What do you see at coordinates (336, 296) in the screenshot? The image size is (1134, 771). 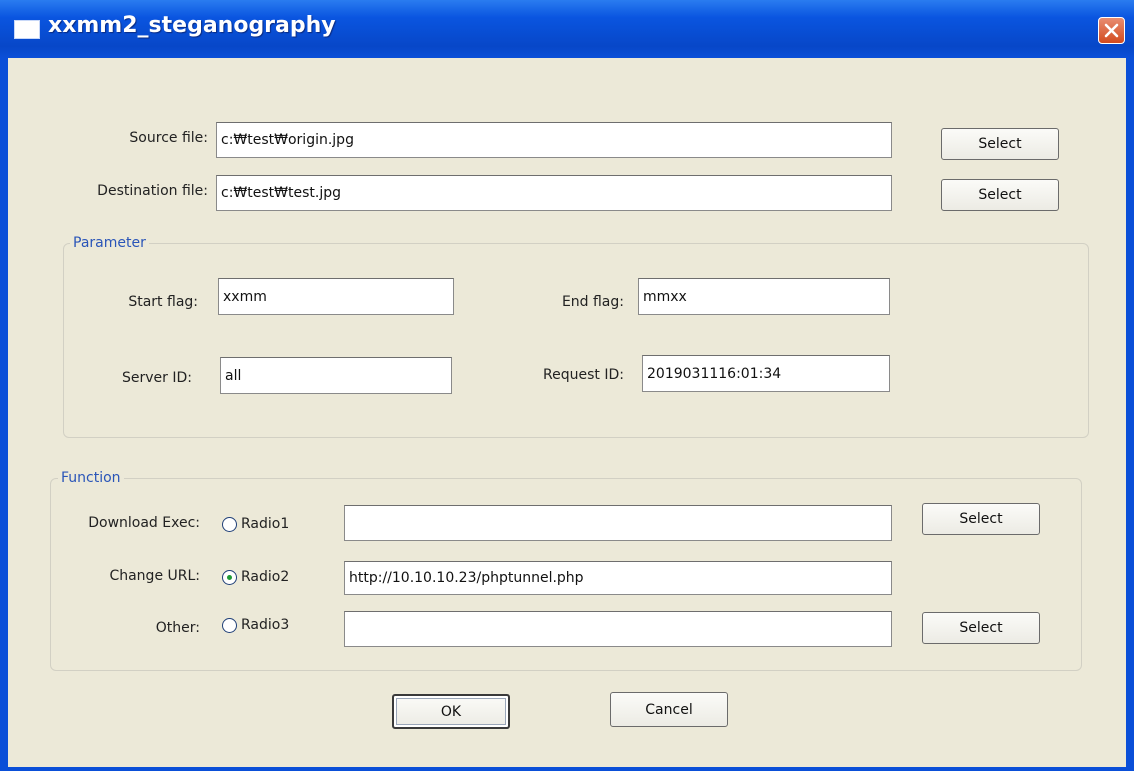 I see `start-flag-input` at bounding box center [336, 296].